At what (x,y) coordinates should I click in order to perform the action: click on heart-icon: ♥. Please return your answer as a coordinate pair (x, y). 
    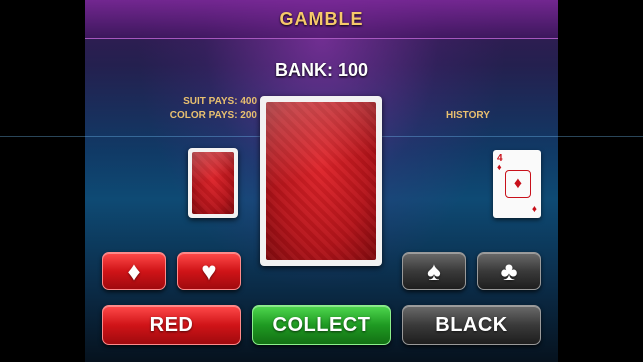
    Looking at the image, I should click on (209, 271).